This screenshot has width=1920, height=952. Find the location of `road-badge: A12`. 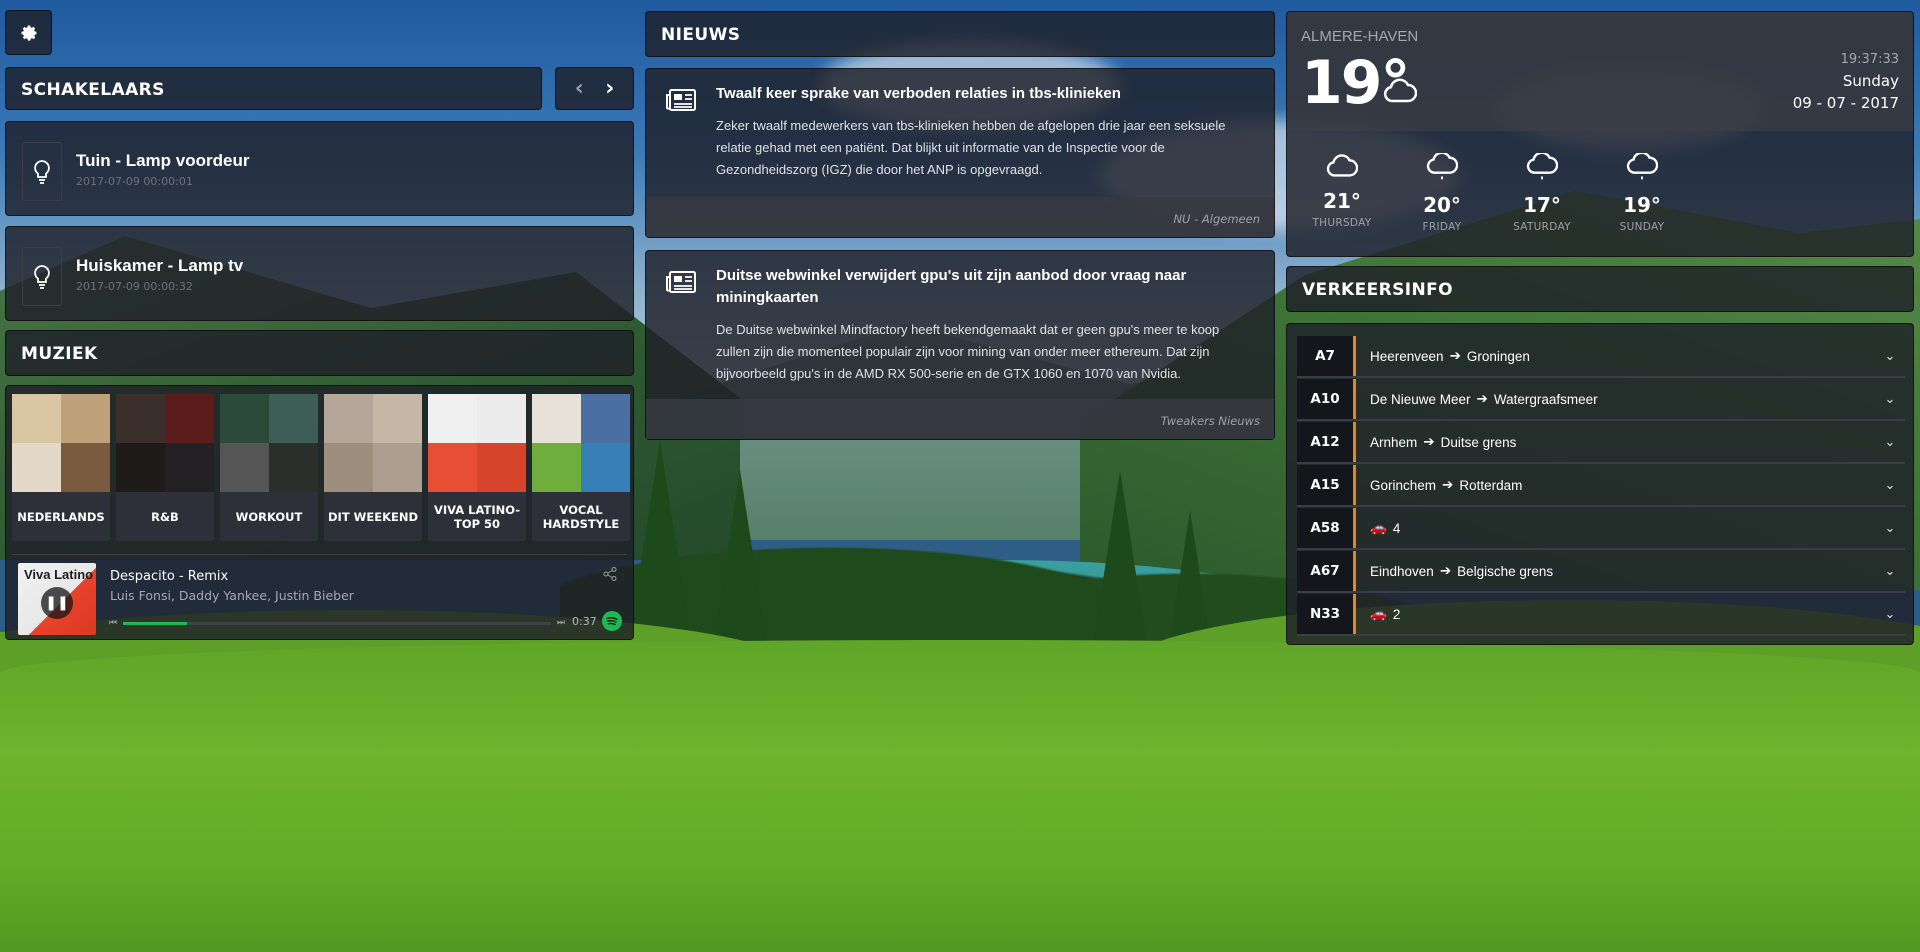

road-badge: A12 is located at coordinates (1326, 442).